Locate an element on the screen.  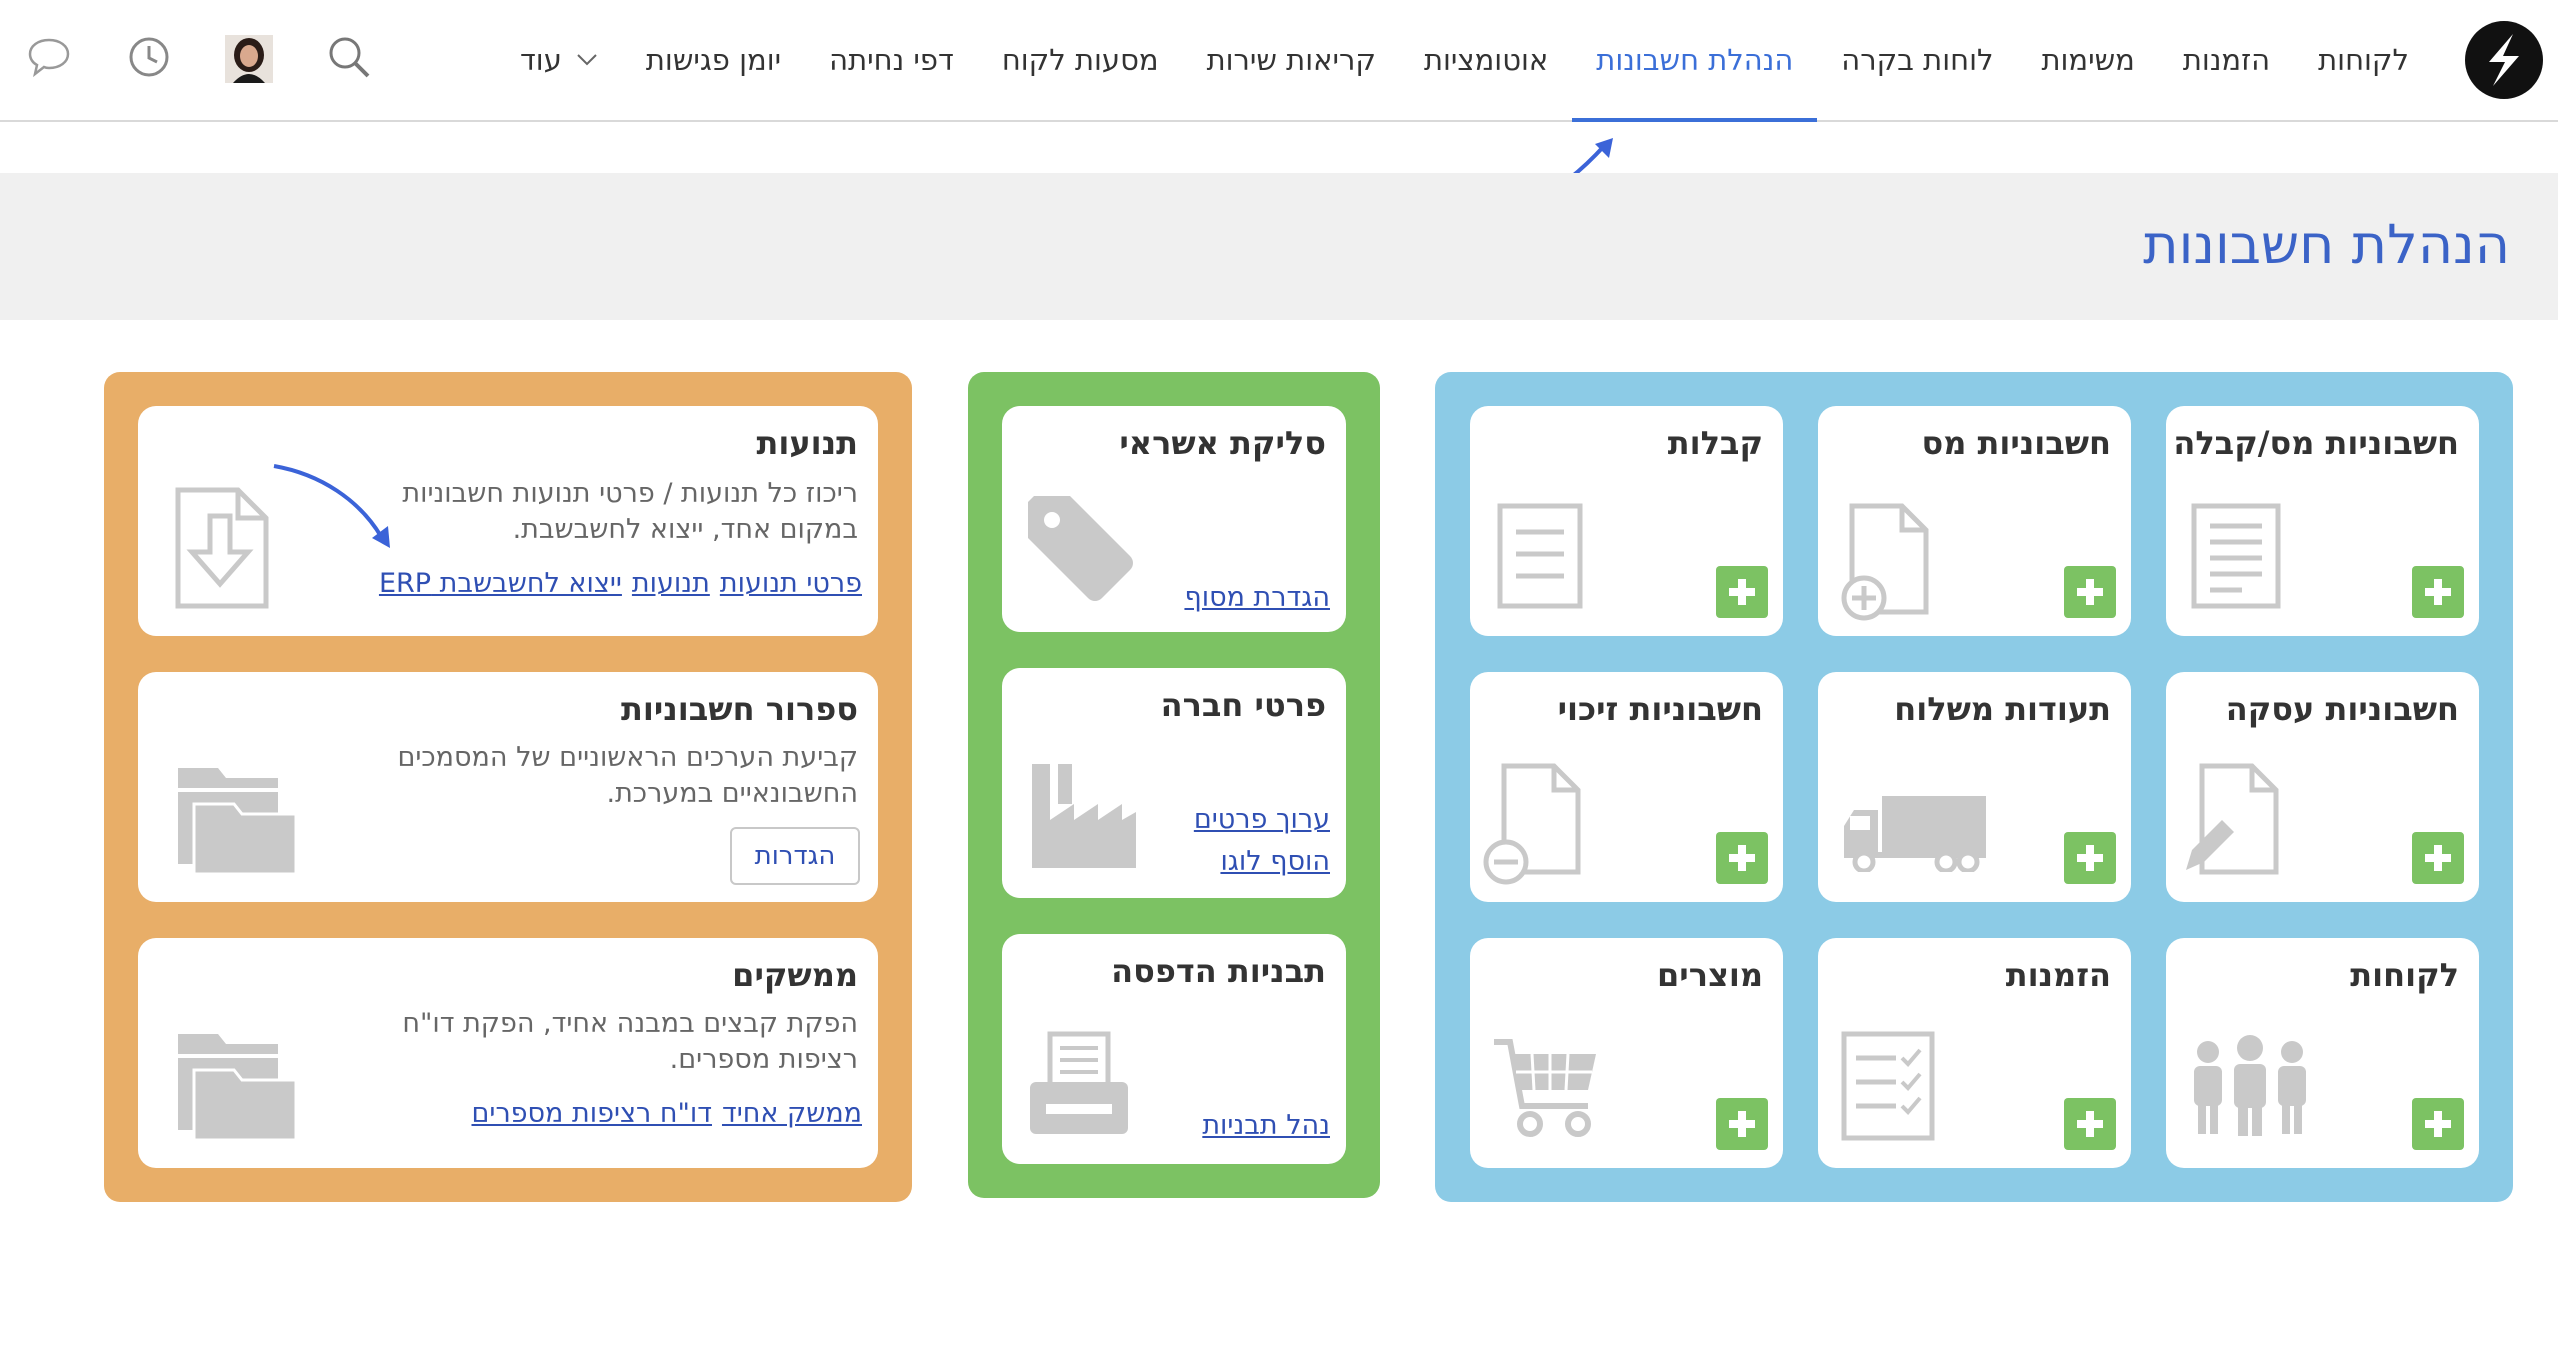
movement-details-link: פרטי תנועות is located at coordinates (791, 583).